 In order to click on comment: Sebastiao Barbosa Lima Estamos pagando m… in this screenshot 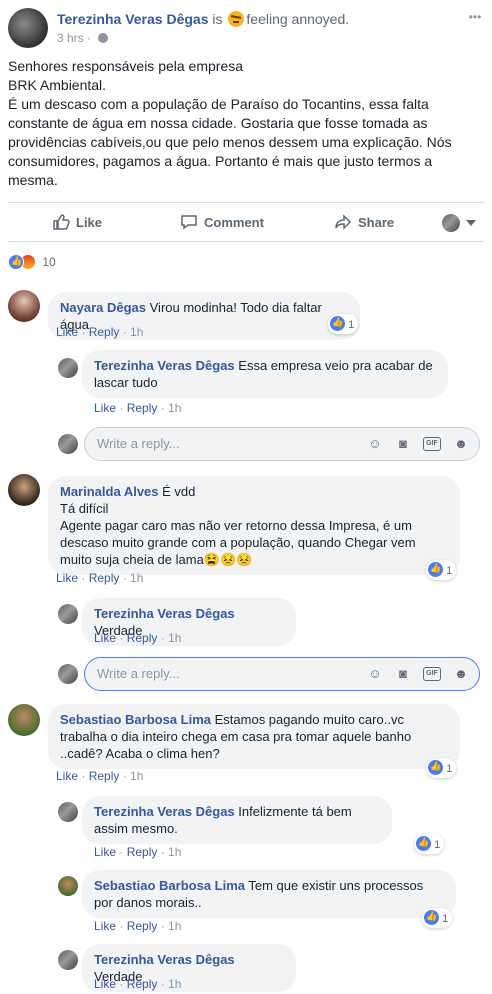, I will do `click(248, 744)`.